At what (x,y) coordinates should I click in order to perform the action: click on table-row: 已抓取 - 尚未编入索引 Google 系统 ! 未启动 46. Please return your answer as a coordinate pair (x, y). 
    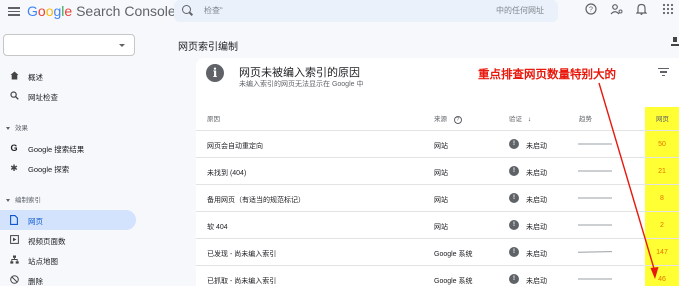
    Looking at the image, I should click on (437, 275).